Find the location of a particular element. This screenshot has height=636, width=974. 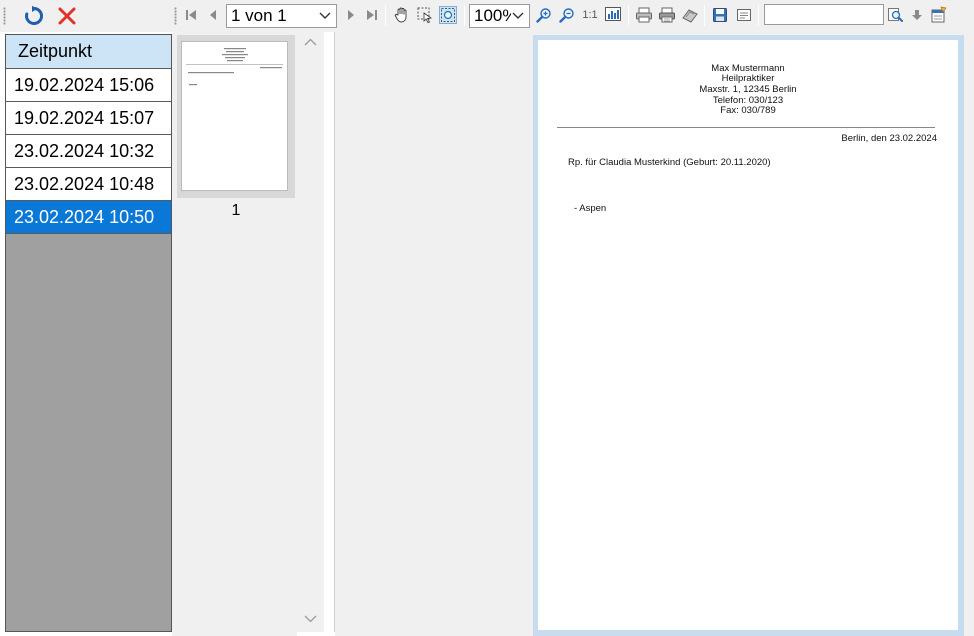

table-row-selected: 23.02.2024 10:50 is located at coordinates (88, 217).